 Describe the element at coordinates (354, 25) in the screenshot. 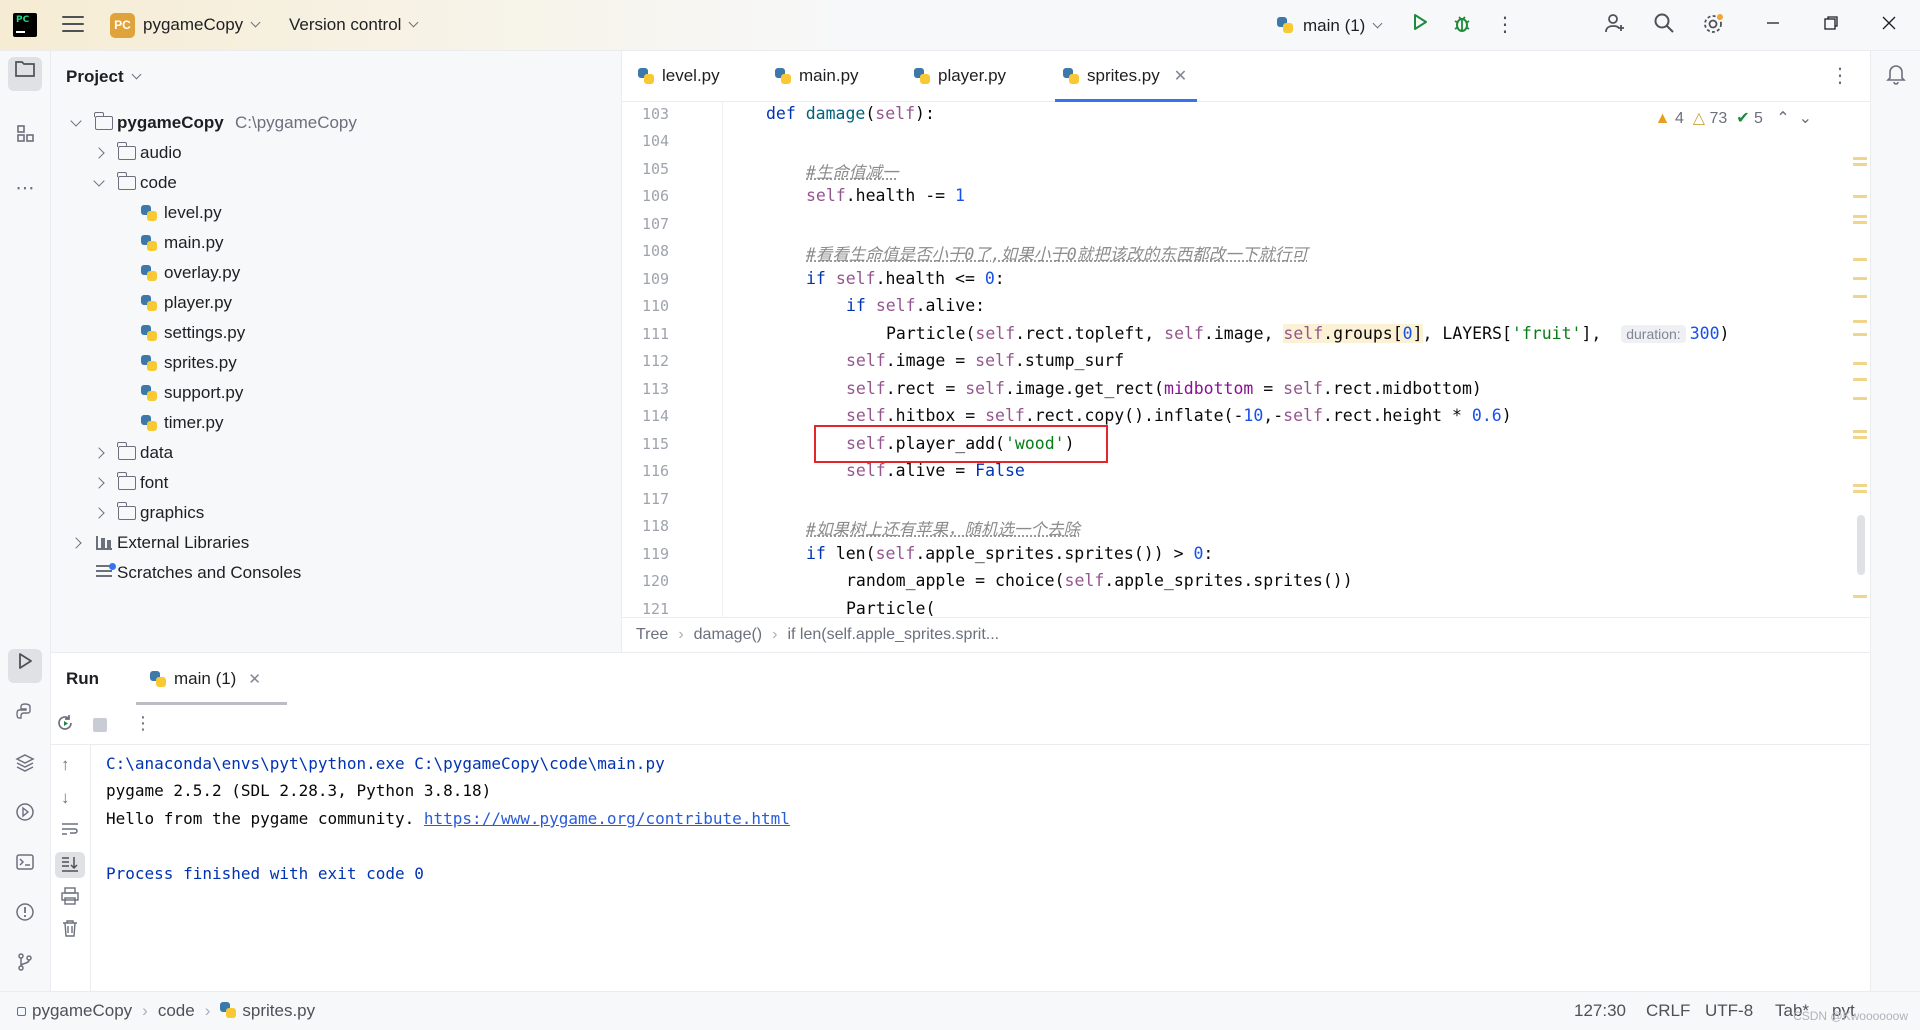

I see `version-control-menu: Version control` at that location.